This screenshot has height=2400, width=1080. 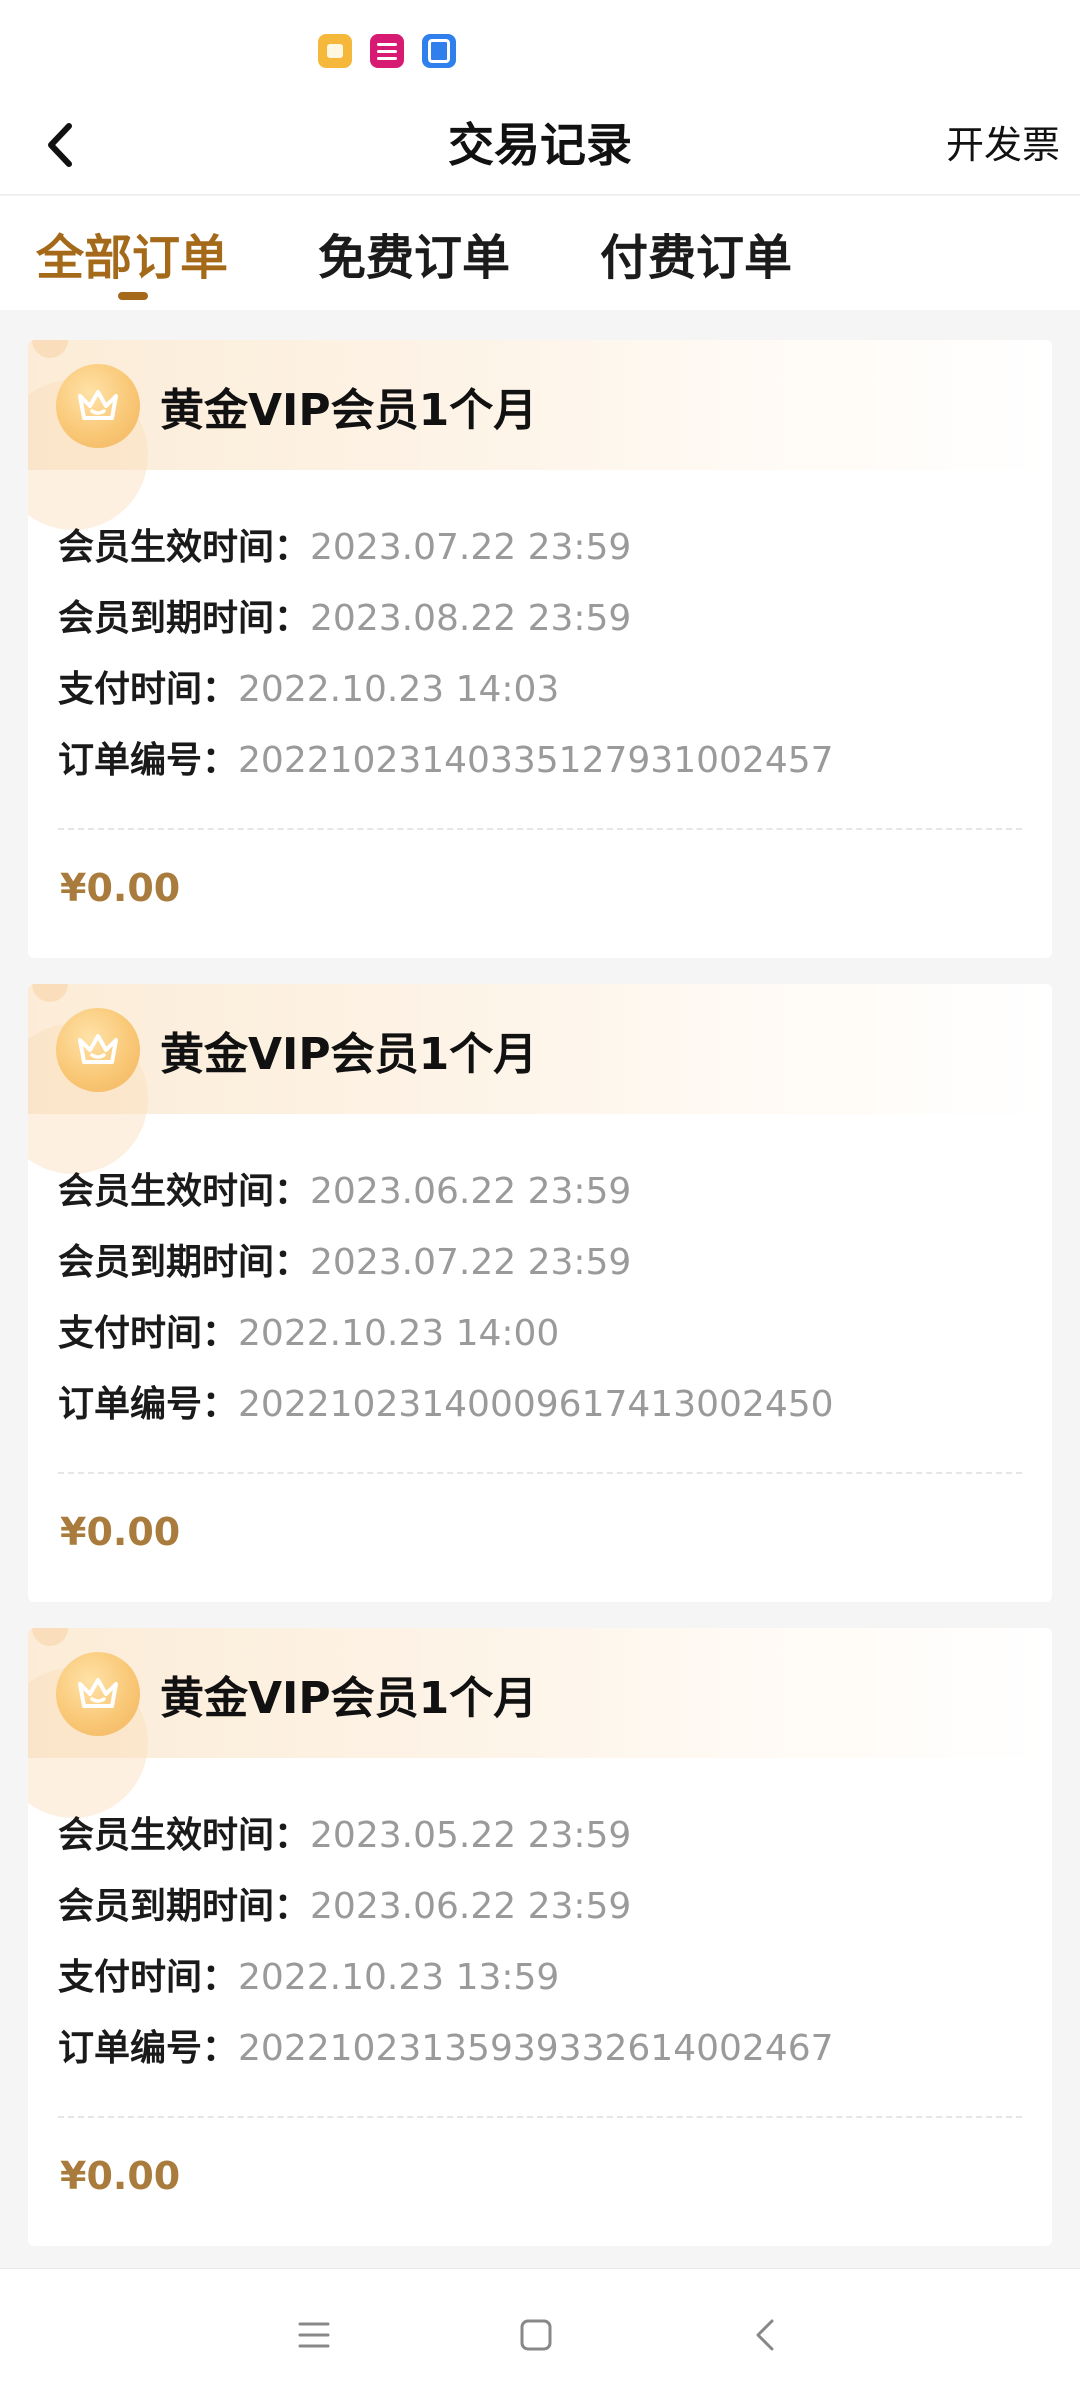 What do you see at coordinates (536, 2048) in the screenshot?
I see `order-number-value: 20221023135939332614002467` at bounding box center [536, 2048].